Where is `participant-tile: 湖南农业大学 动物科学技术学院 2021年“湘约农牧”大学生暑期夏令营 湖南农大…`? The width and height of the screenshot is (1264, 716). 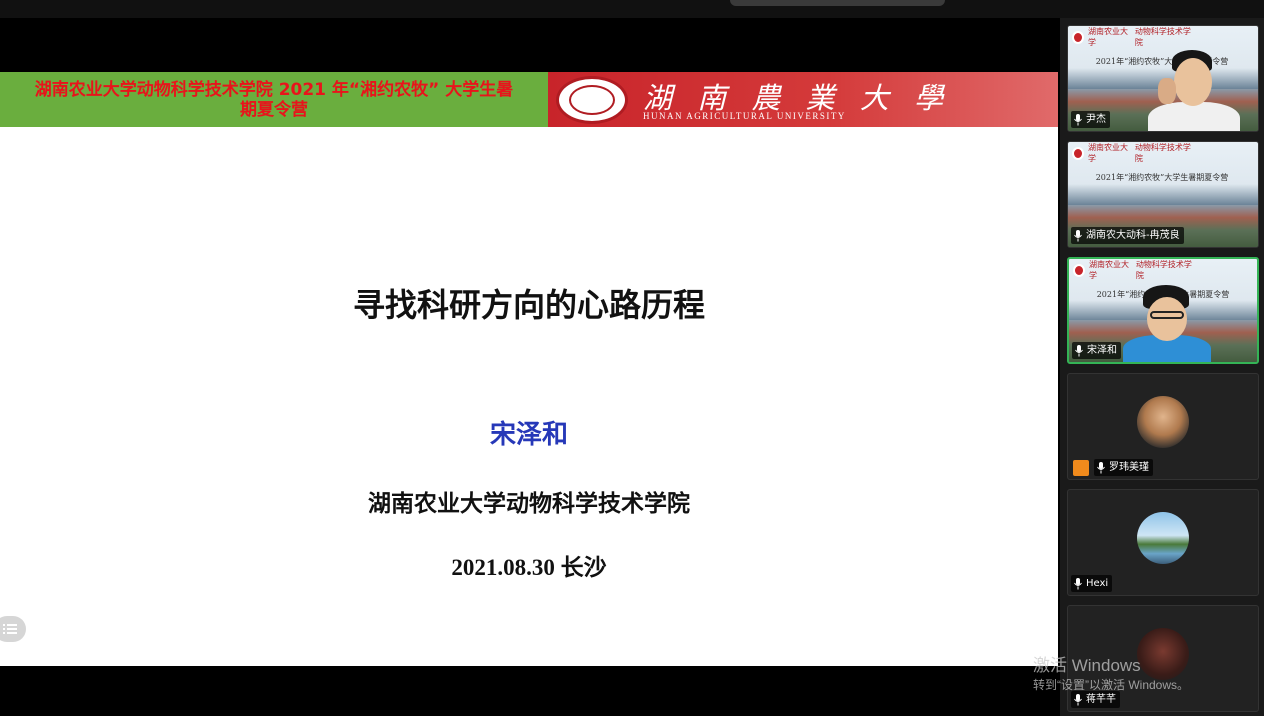
participant-tile: 湖南农业大学 动物科学技术学院 2021年“湘约农牧”大学生暑期夏令营 湖南农大… is located at coordinates (1163, 194).